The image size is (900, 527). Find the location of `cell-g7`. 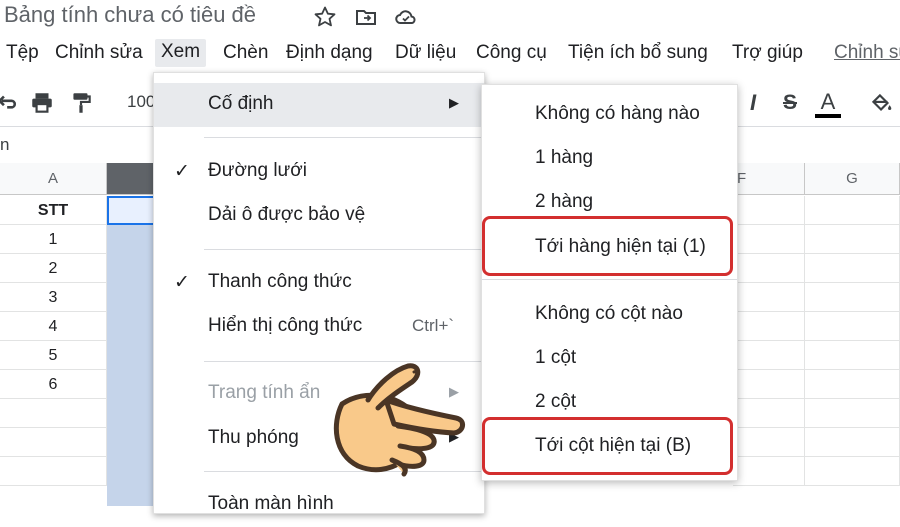

cell-g7 is located at coordinates (852, 384).